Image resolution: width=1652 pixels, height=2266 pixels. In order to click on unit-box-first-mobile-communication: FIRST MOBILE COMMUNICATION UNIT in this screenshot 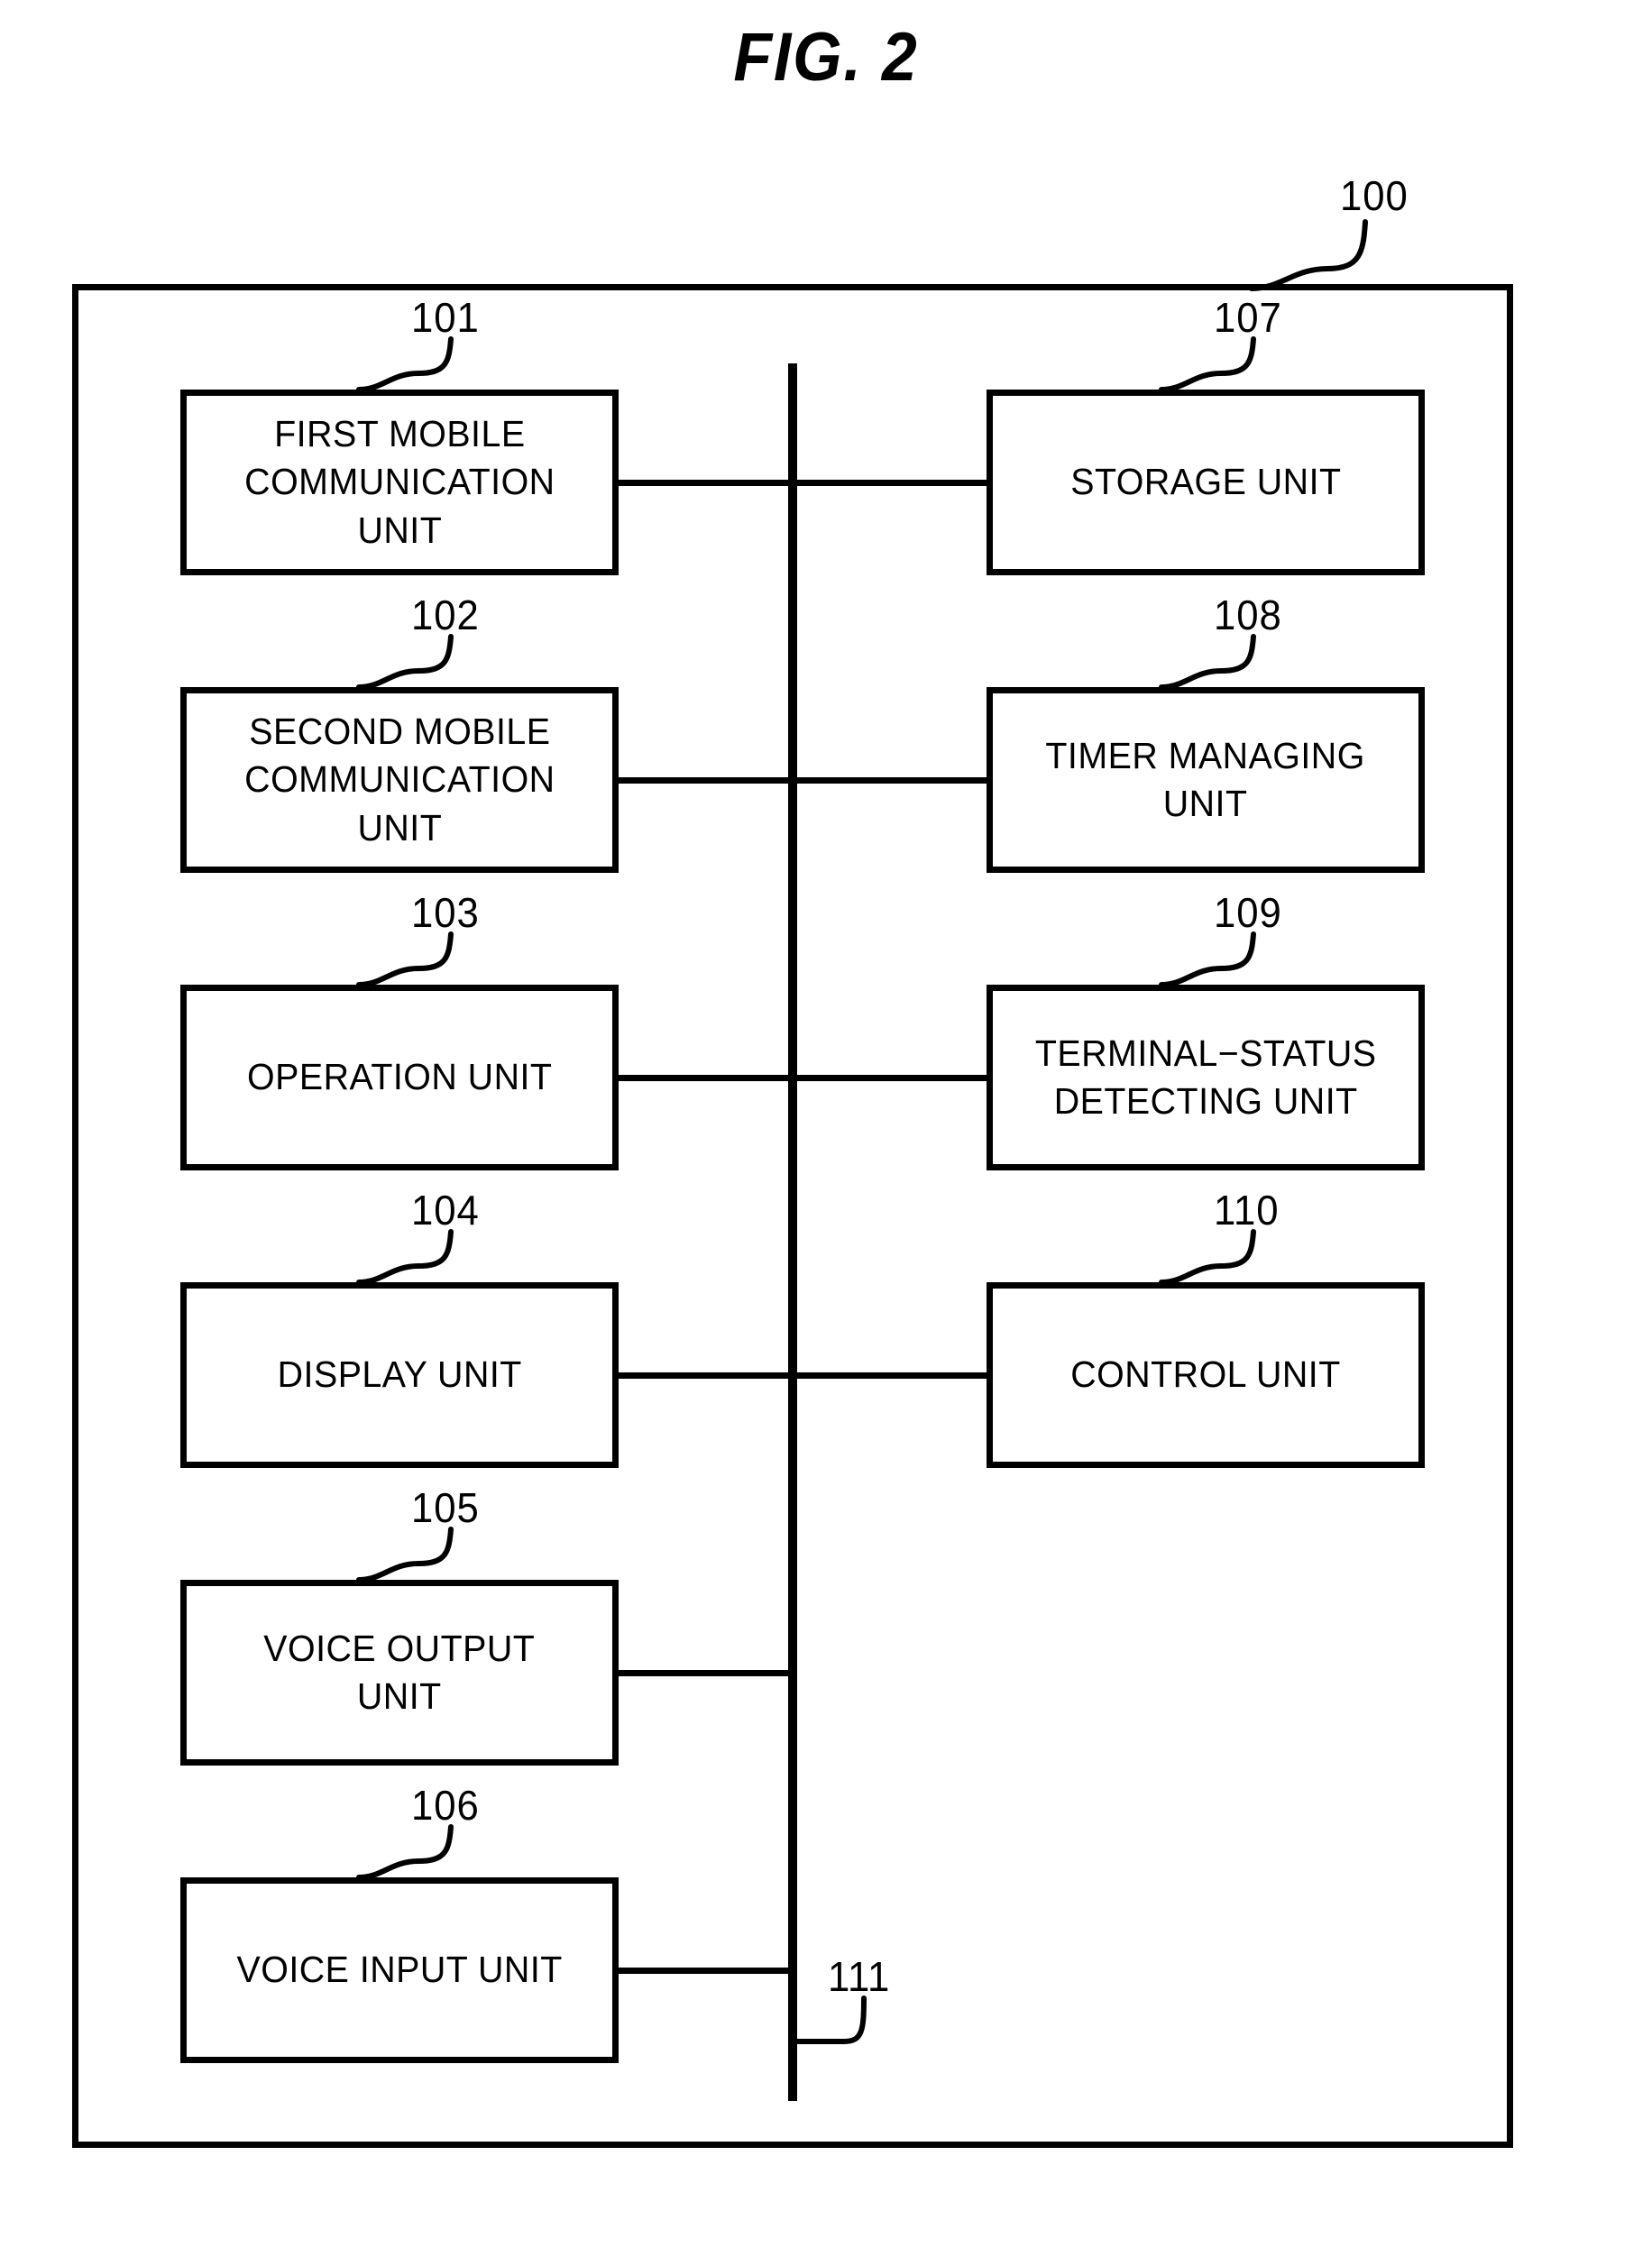, I will do `click(400, 482)`.